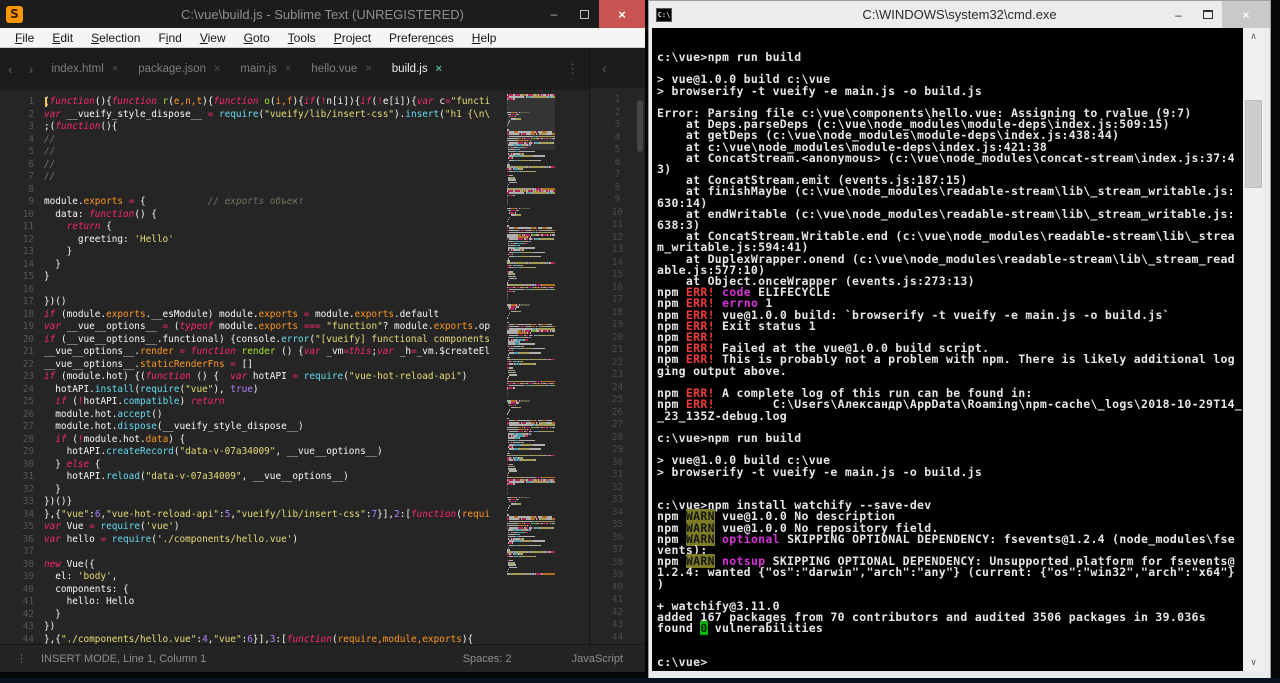  What do you see at coordinates (62, 38) in the screenshot?
I see `menu-item-edit: Edit` at bounding box center [62, 38].